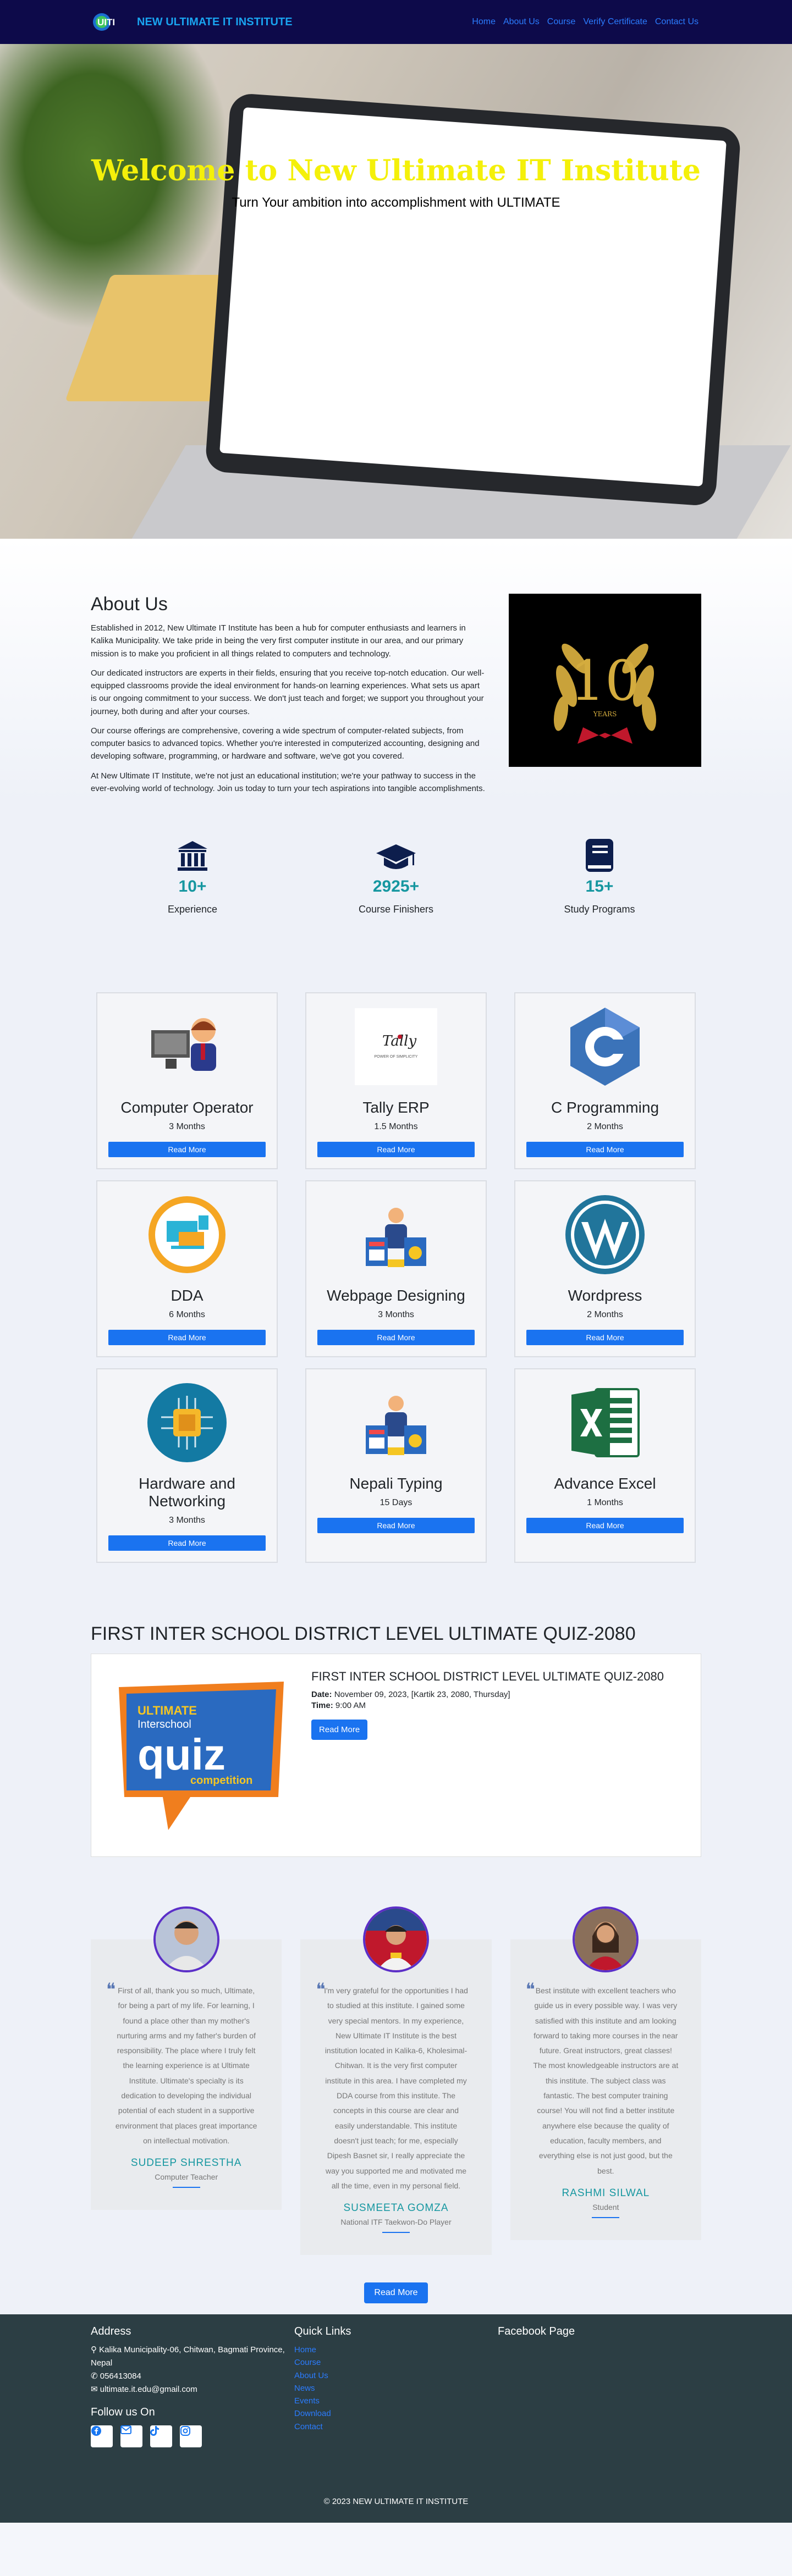 The image size is (792, 2576). Describe the element at coordinates (599, 853) in the screenshot. I see `book-icon` at that location.